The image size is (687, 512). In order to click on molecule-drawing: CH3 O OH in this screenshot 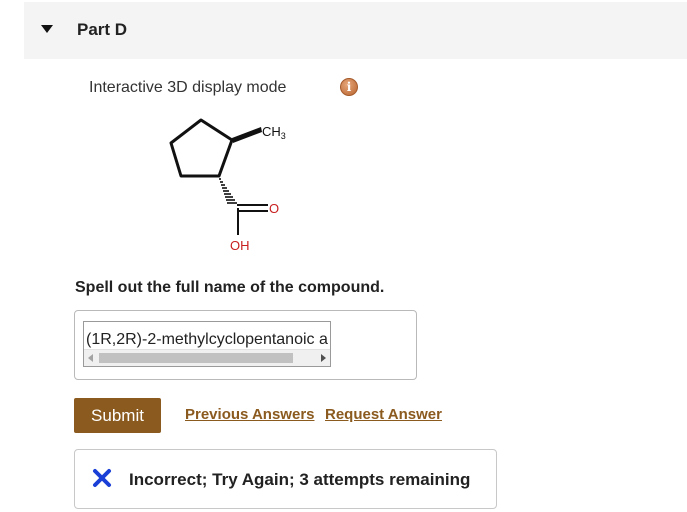, I will do `click(227, 185)`.